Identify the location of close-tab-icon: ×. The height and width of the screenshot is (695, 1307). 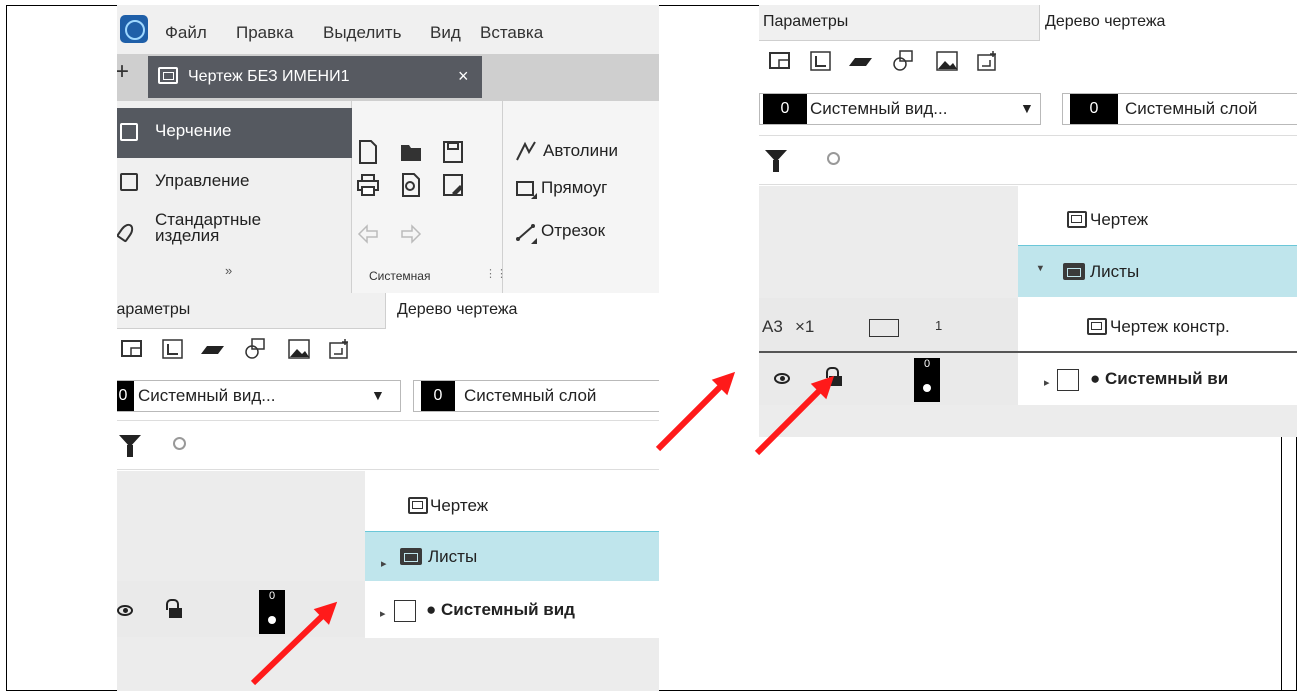
(463, 76).